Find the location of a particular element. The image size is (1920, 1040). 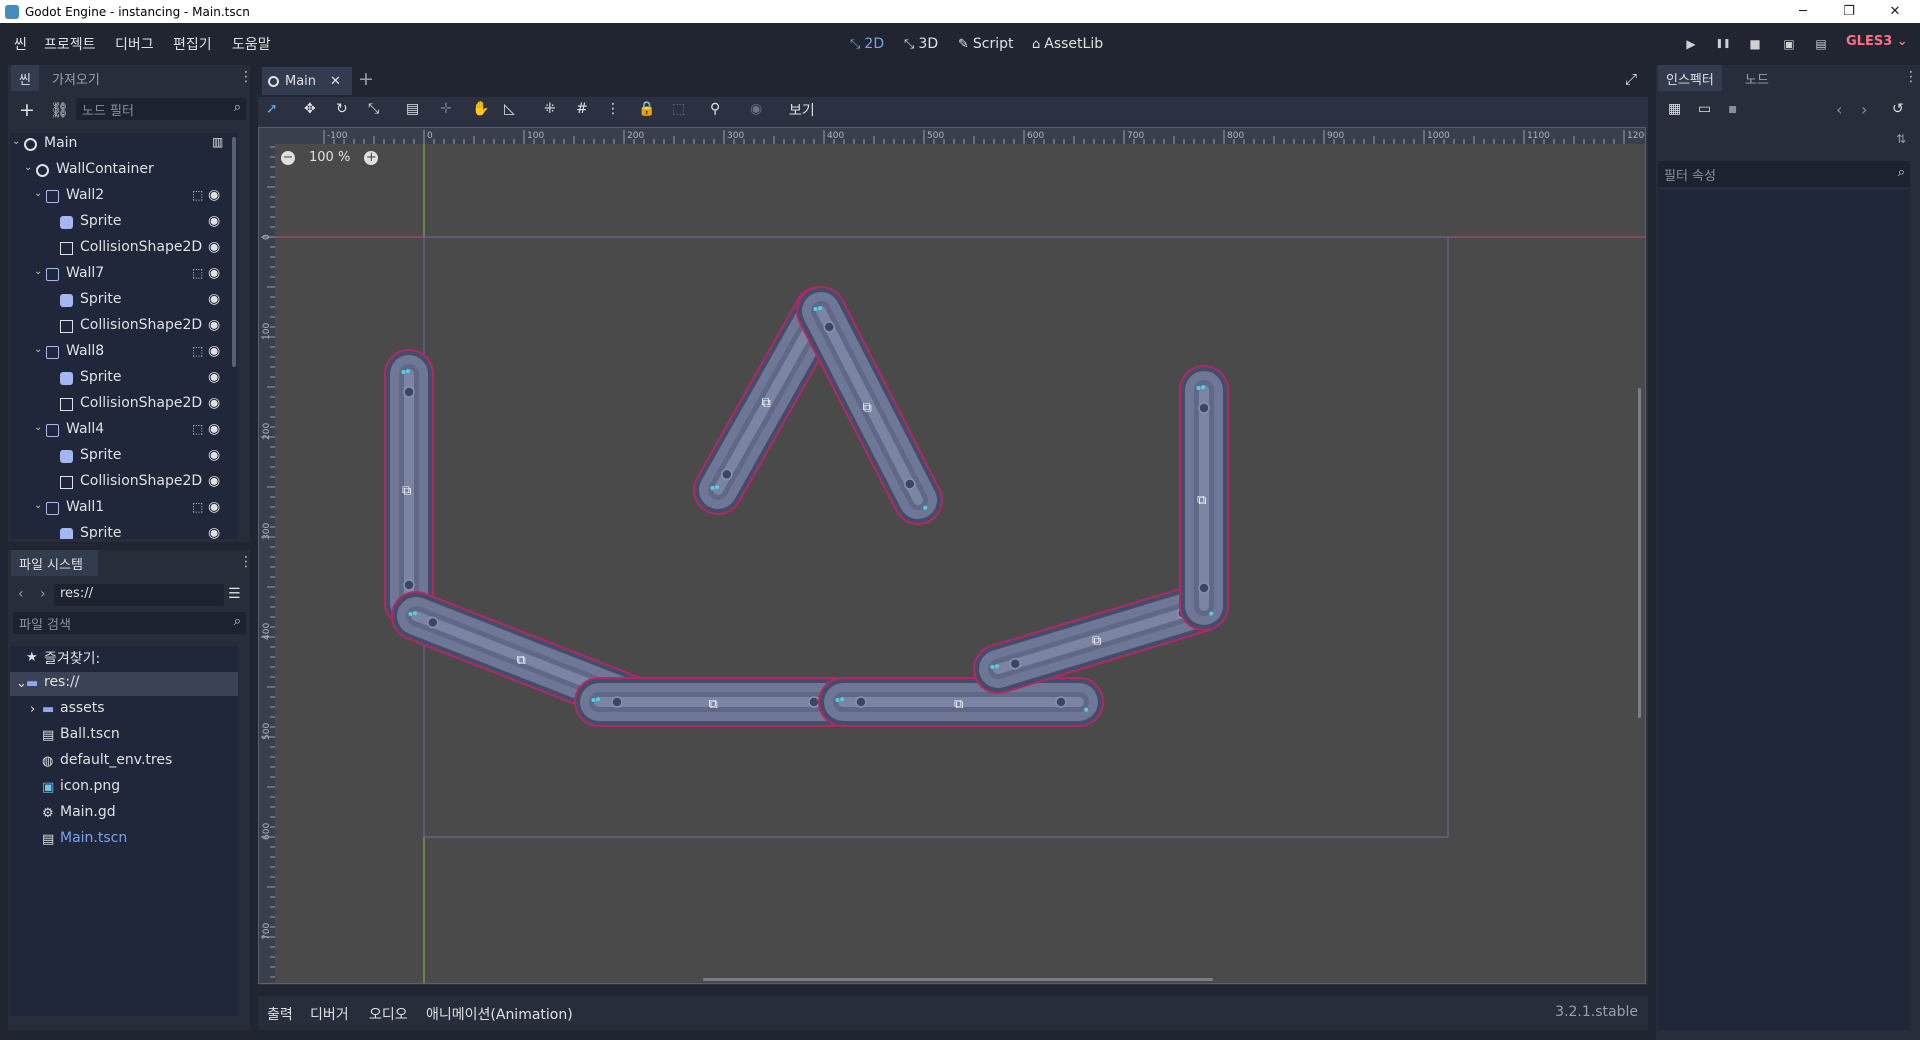

inspector-menu-icon: ⋮ is located at coordinates (1911, 77).